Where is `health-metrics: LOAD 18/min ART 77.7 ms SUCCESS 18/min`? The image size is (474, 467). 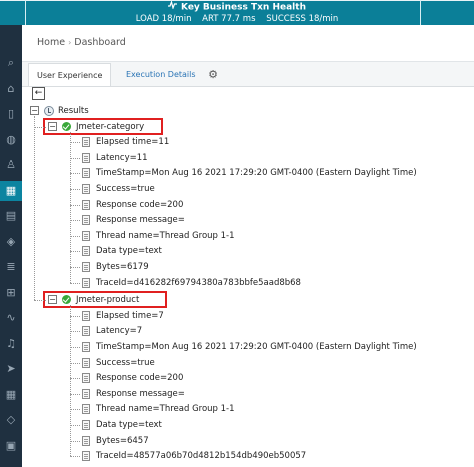
health-metrics: LOAD 18/min ART 77.7 ms SUCCESS 18/min is located at coordinates (237, 19).